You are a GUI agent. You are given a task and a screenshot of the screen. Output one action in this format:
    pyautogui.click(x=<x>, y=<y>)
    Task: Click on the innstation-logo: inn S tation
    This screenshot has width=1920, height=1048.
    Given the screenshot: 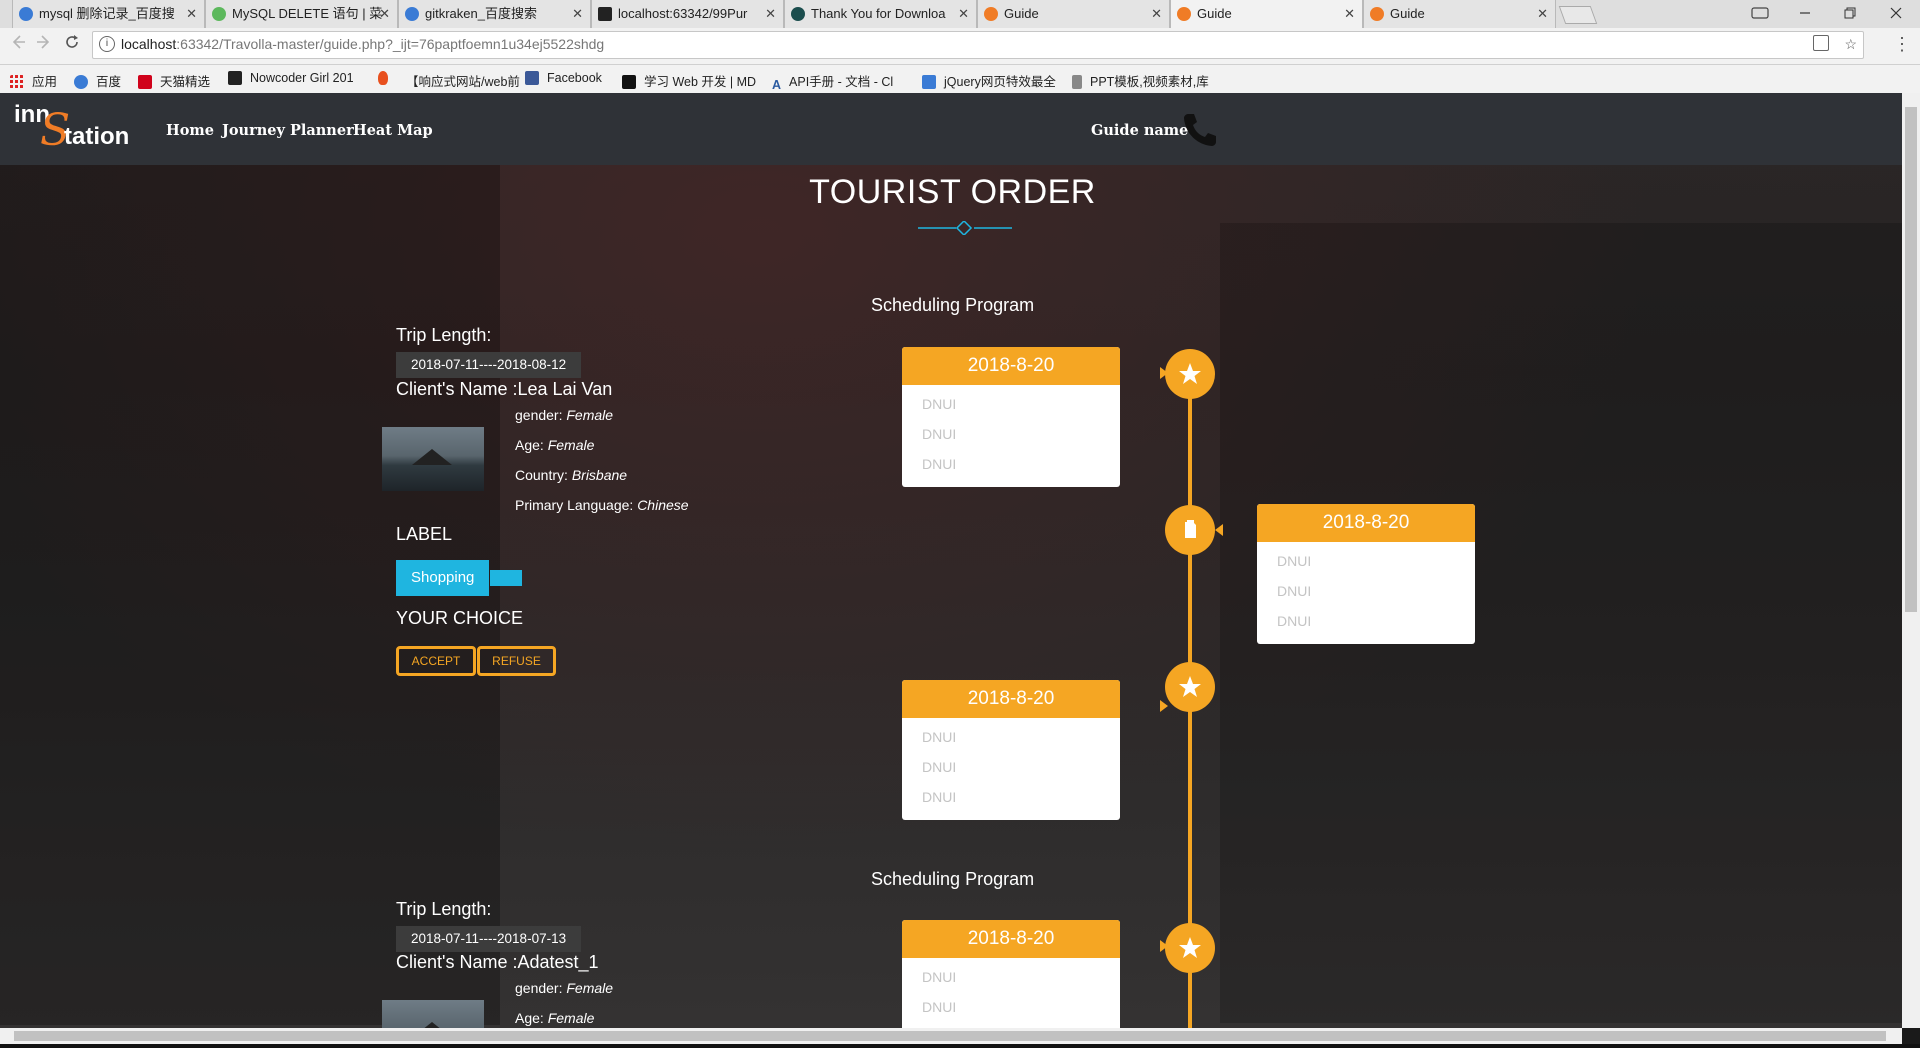 What is the action you would take?
    pyautogui.click(x=79, y=129)
    